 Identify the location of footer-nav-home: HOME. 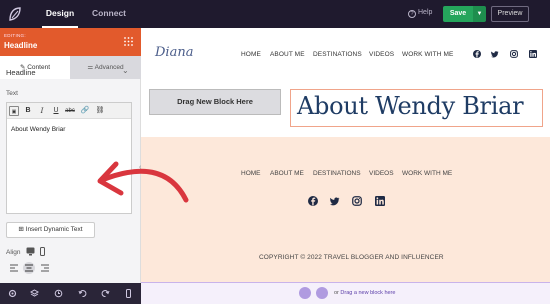
(251, 173).